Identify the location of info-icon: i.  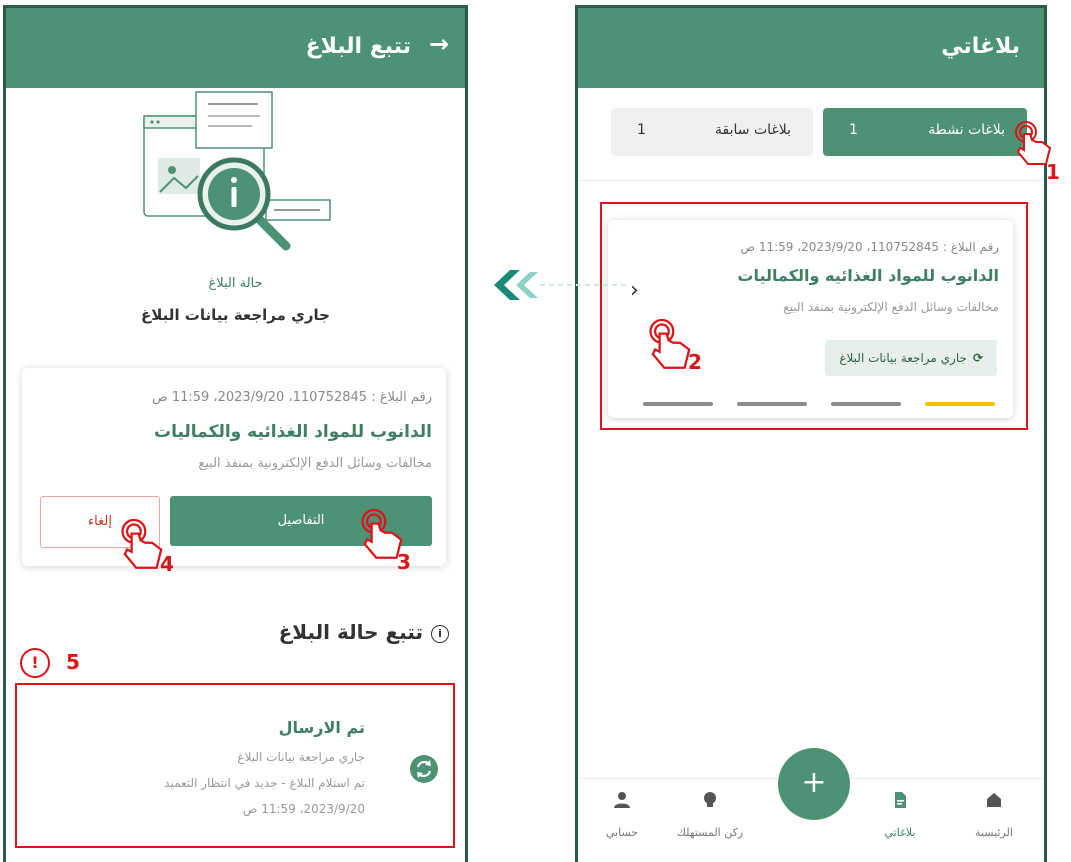
(440, 633).